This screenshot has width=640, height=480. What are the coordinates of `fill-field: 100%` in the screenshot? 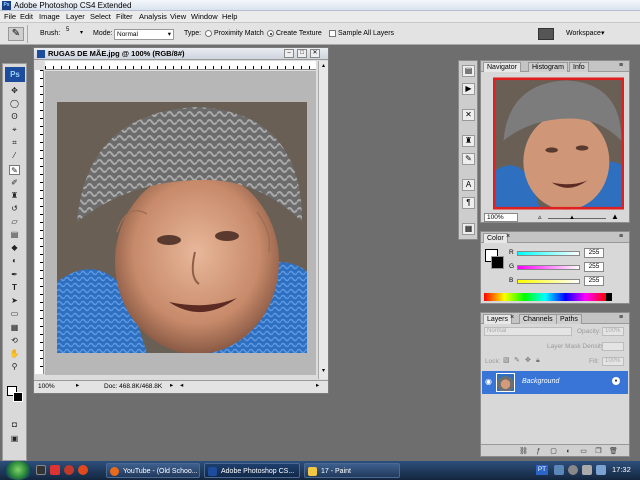 It's located at (613, 361).